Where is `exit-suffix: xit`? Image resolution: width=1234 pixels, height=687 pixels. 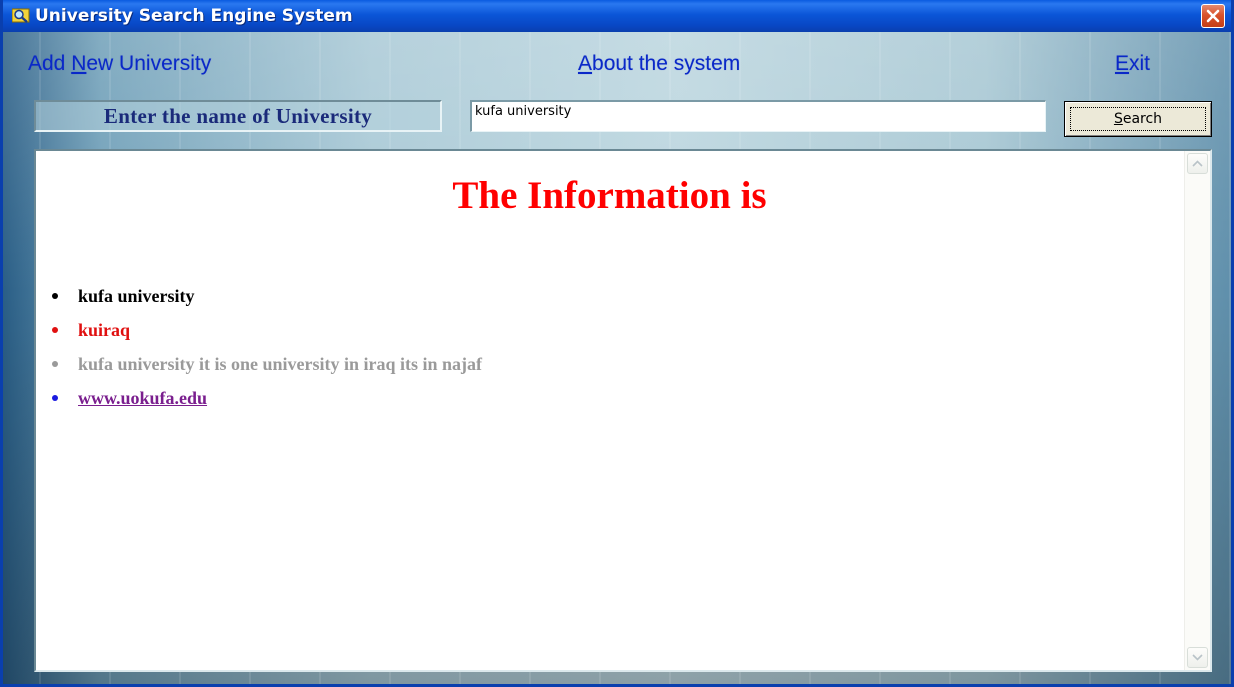
exit-suffix: xit is located at coordinates (1140, 63).